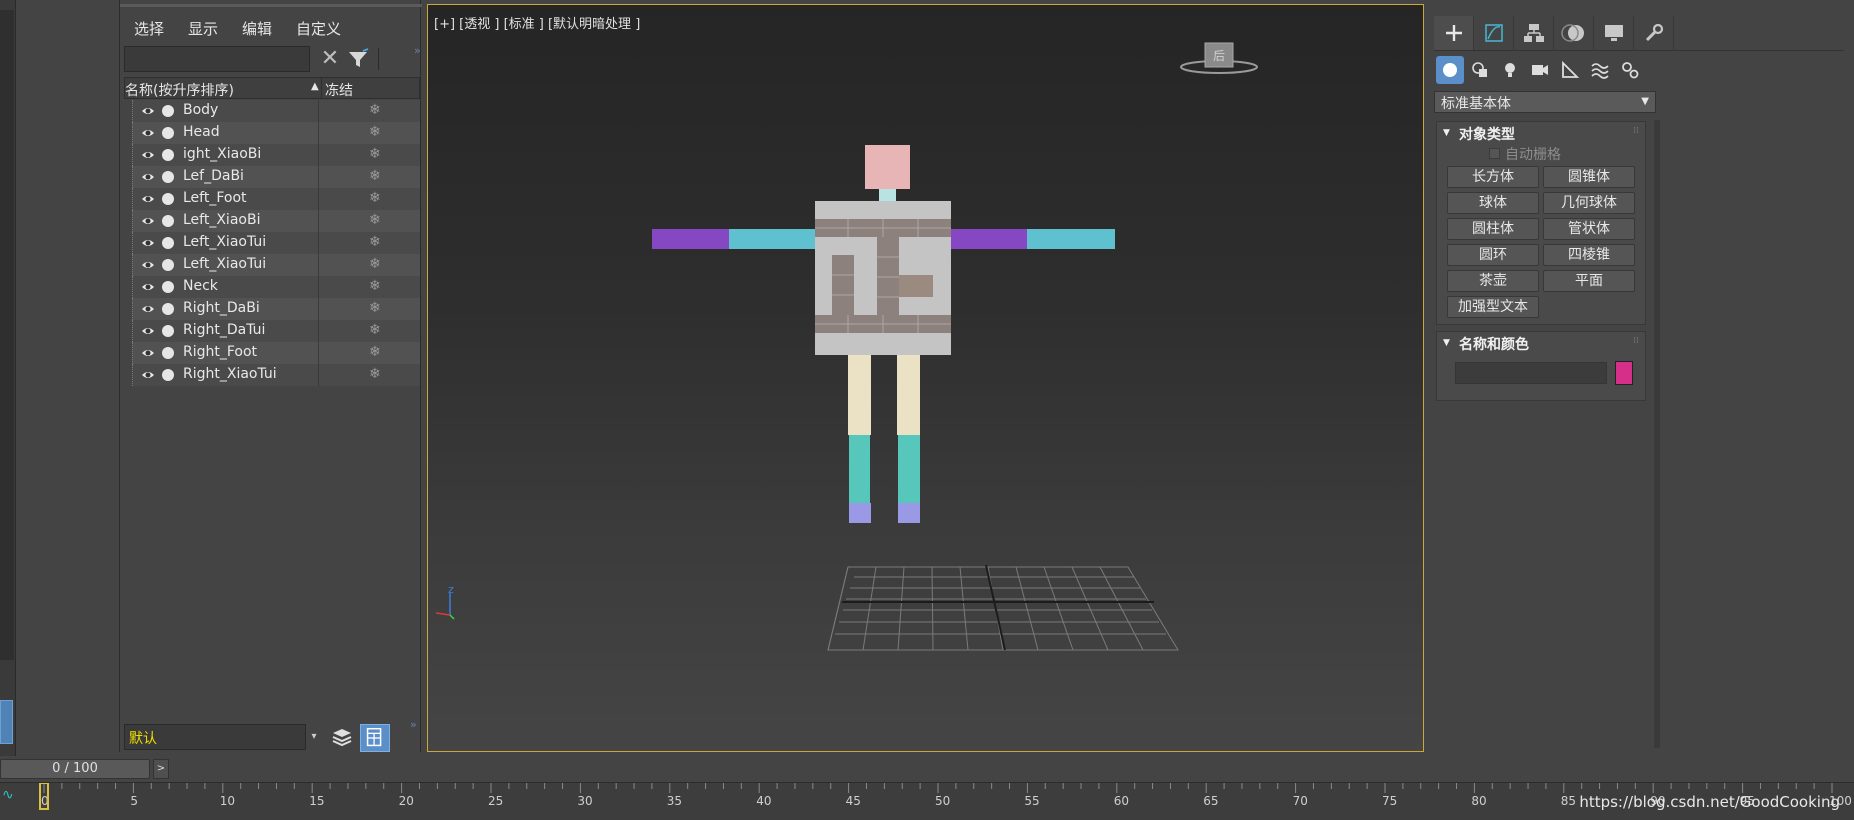 This screenshot has width=1854, height=820. What do you see at coordinates (1654, 33) in the screenshot?
I see `tab-utilities` at bounding box center [1654, 33].